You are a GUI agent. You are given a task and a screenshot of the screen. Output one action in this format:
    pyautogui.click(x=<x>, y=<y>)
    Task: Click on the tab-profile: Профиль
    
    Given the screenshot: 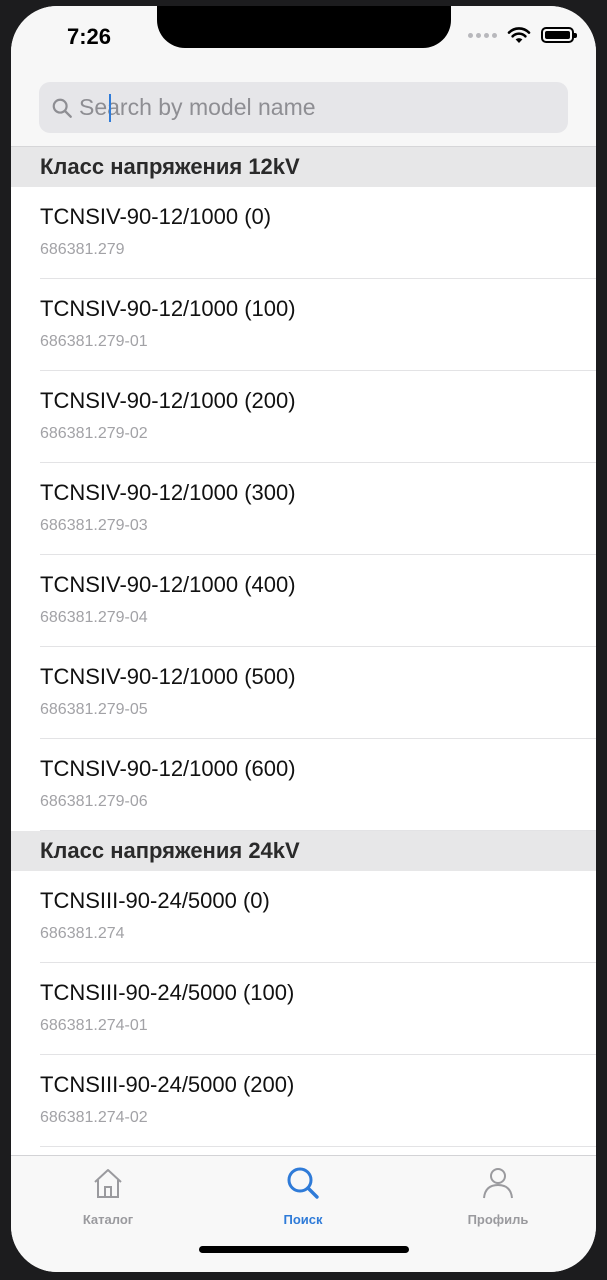 What is the action you would take?
    pyautogui.click(x=498, y=1195)
    